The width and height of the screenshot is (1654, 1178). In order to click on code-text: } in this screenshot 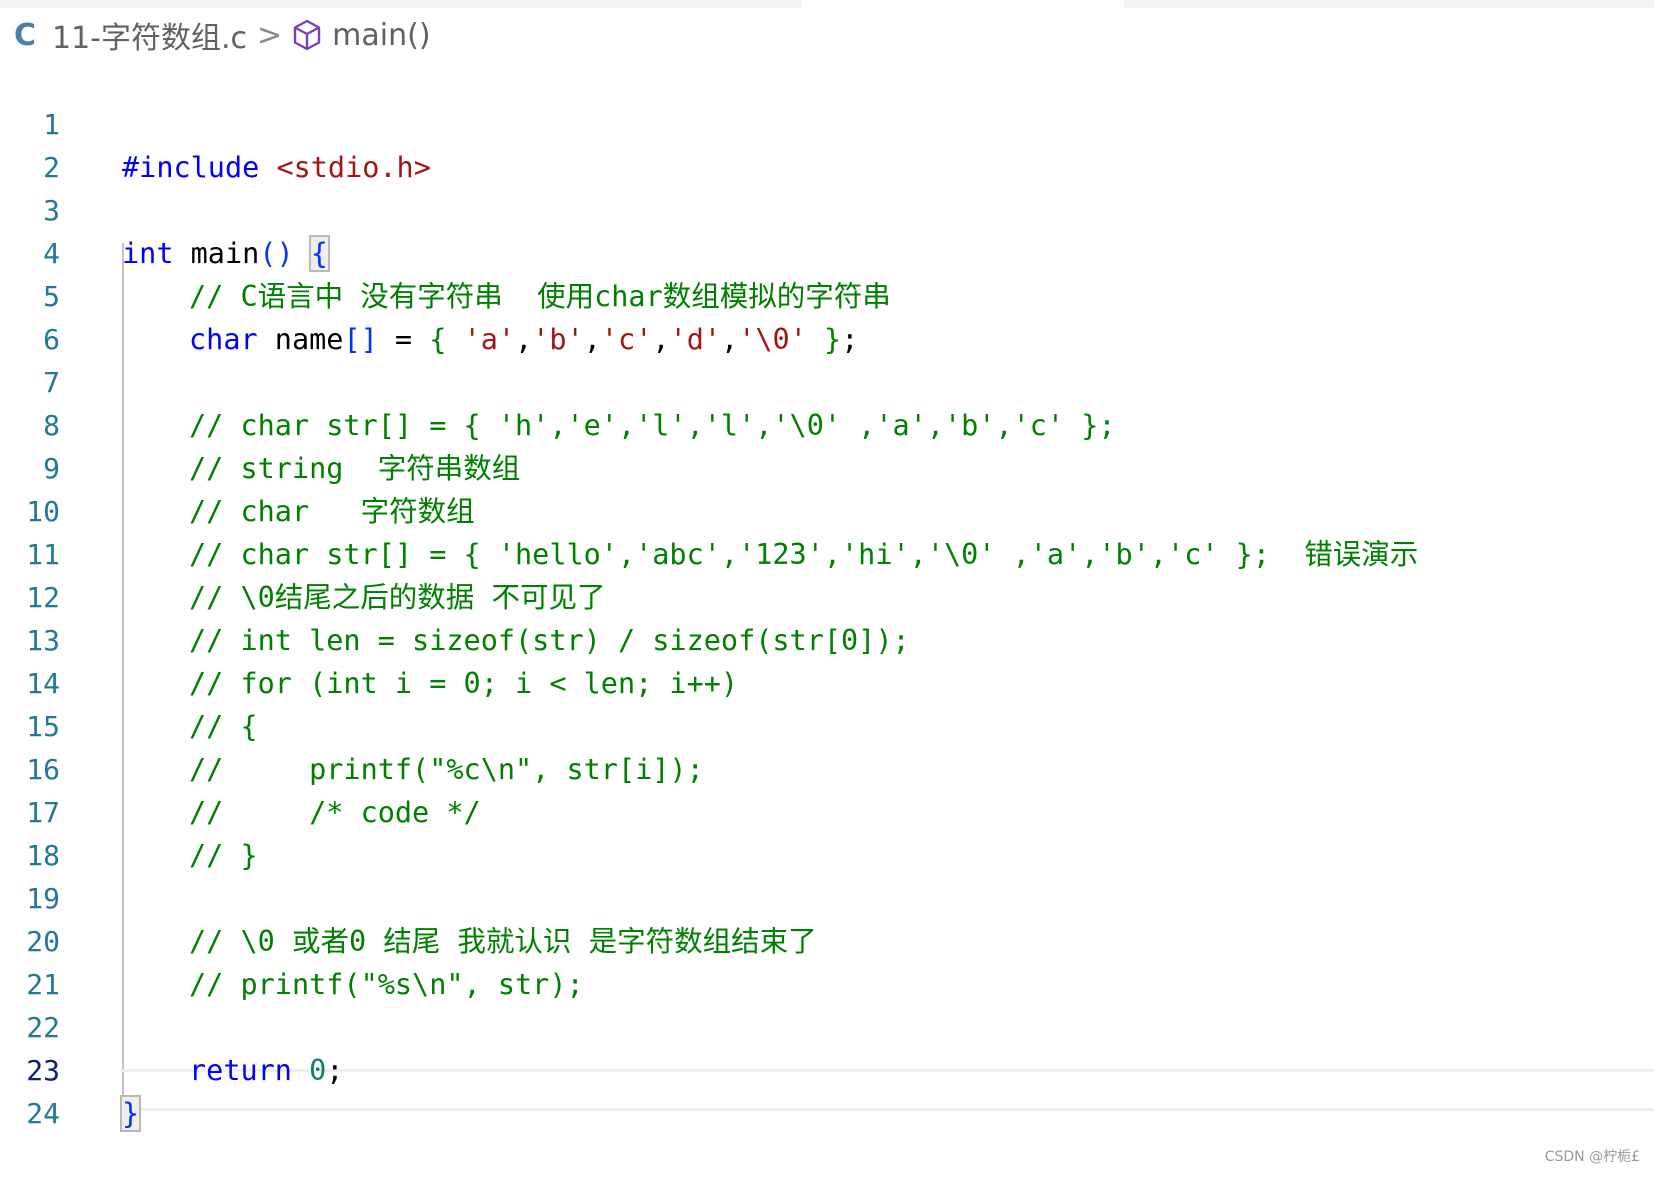, I will do `click(130, 1113)`.